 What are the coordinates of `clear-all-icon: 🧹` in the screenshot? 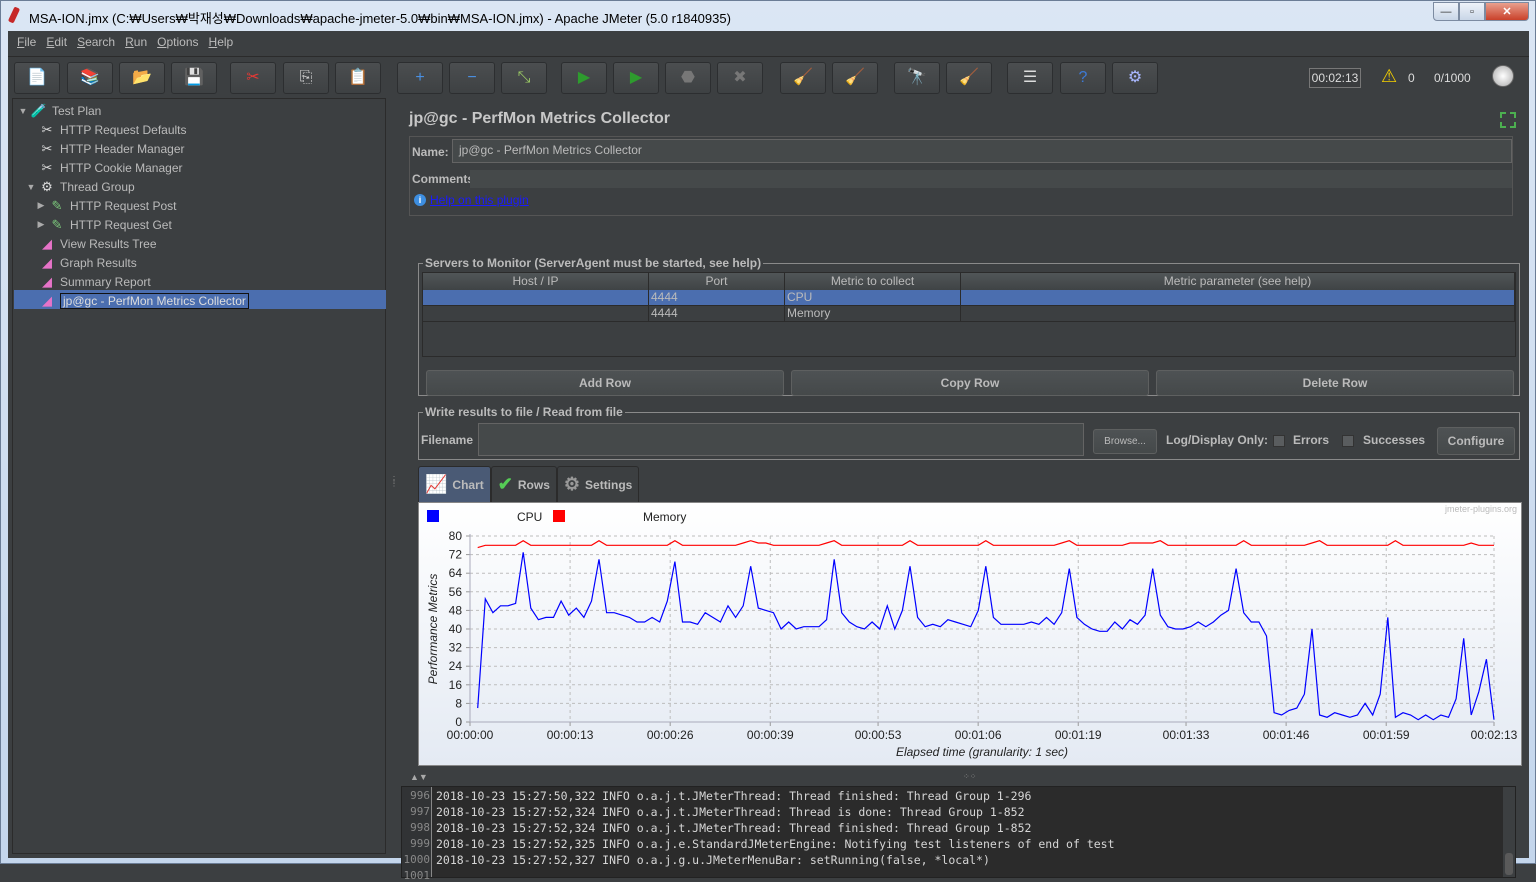 It's located at (855, 77).